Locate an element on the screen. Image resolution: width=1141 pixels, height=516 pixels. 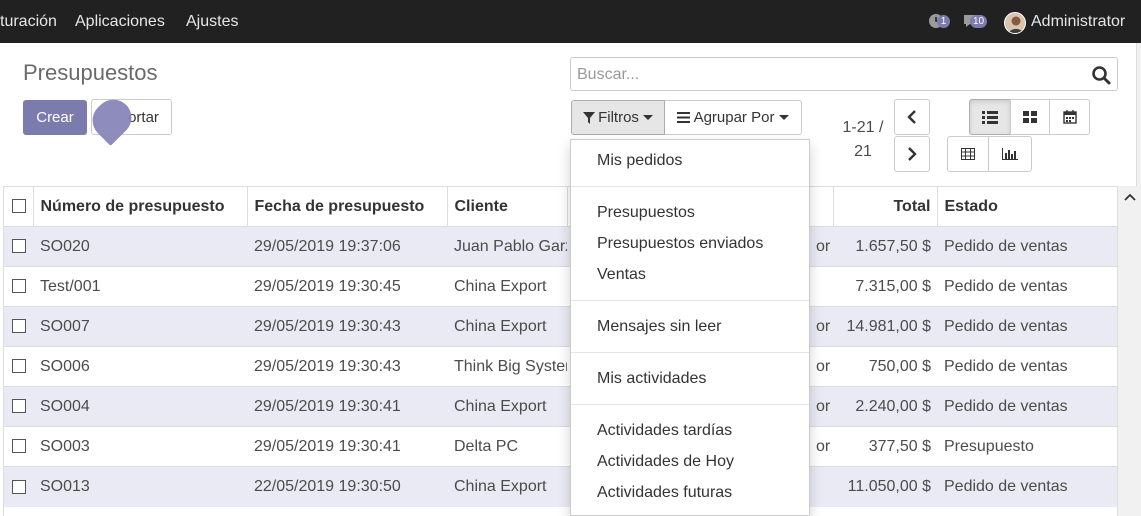
page-scrollbar is located at coordinates (1138, 114).